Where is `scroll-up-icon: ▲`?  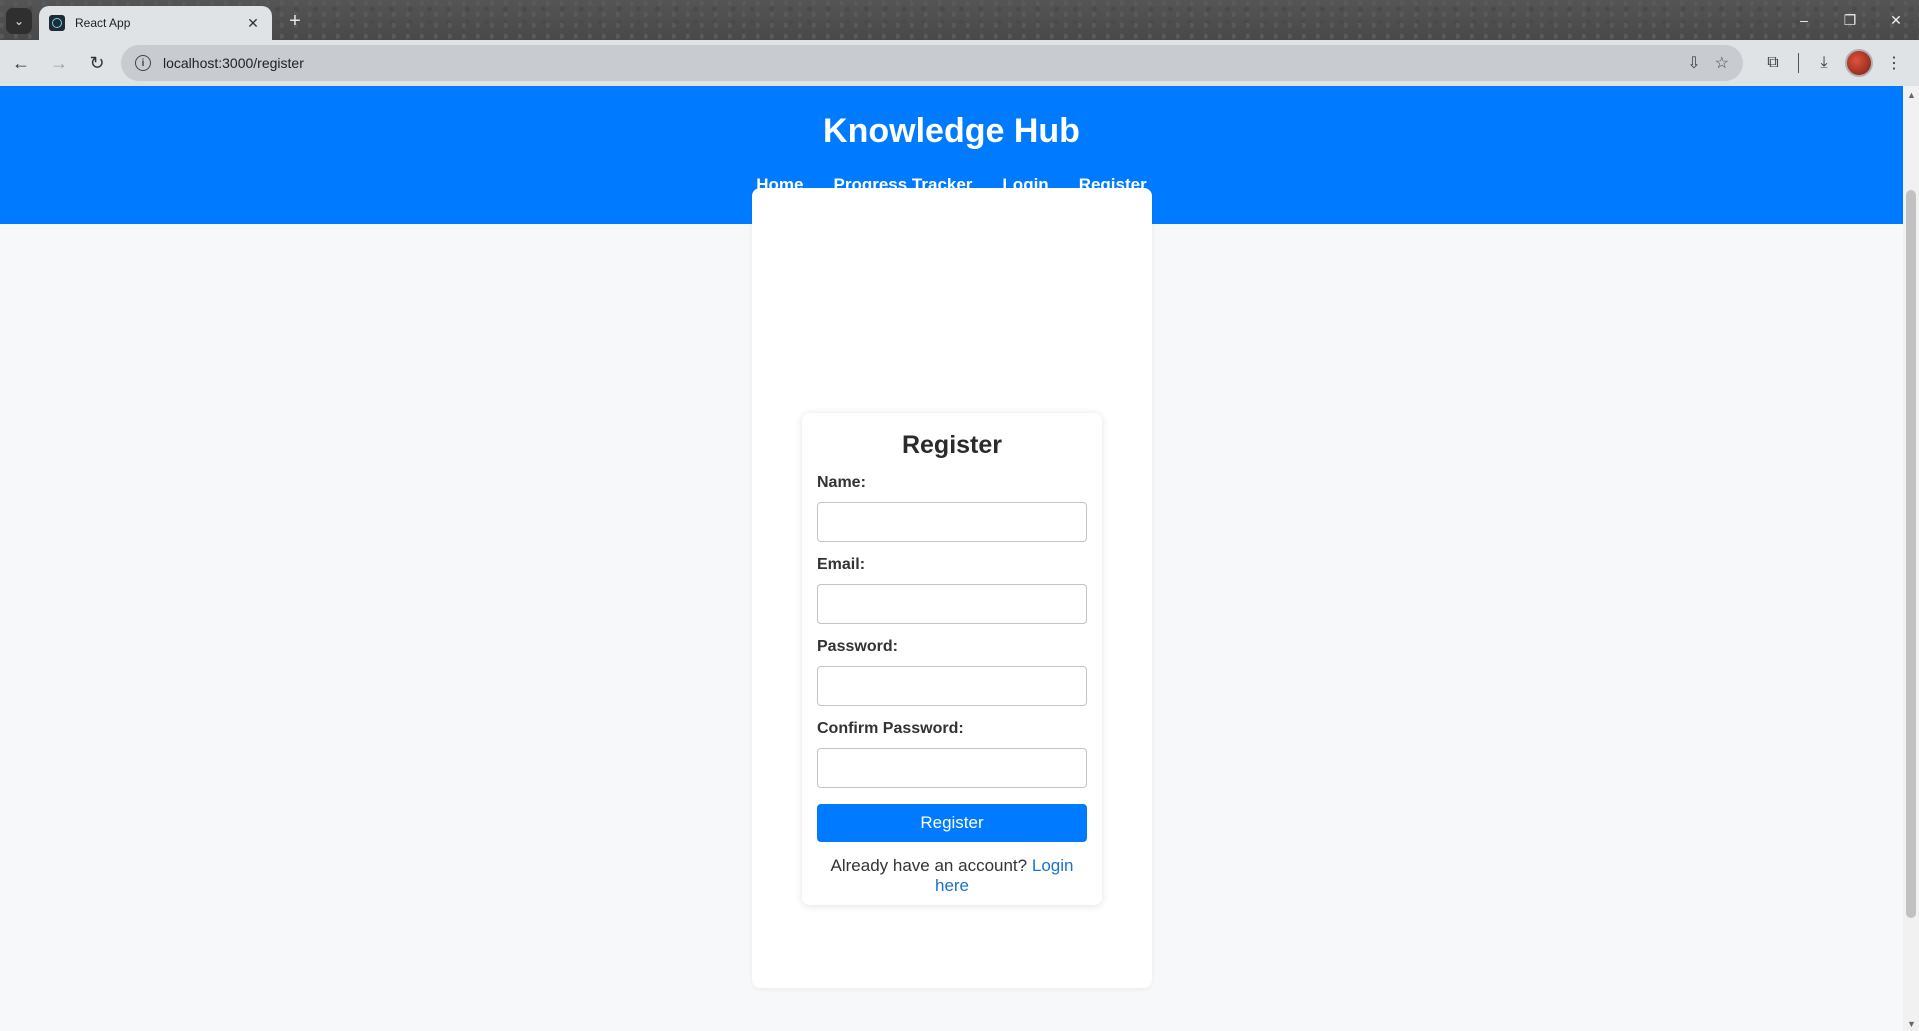
scroll-up-icon: ▲ is located at coordinates (1911, 95).